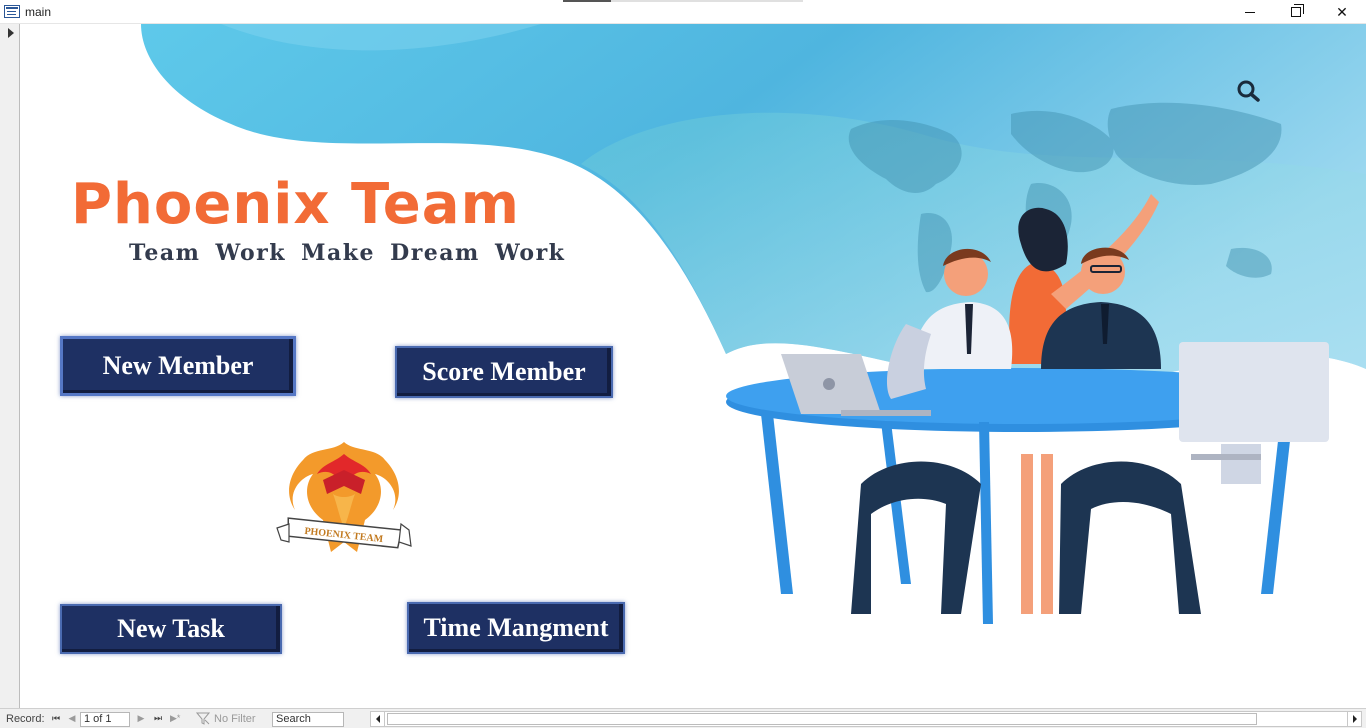 This screenshot has width=1366, height=728. Describe the element at coordinates (56, 718) in the screenshot. I see `first-record-icon: ⏮` at that location.